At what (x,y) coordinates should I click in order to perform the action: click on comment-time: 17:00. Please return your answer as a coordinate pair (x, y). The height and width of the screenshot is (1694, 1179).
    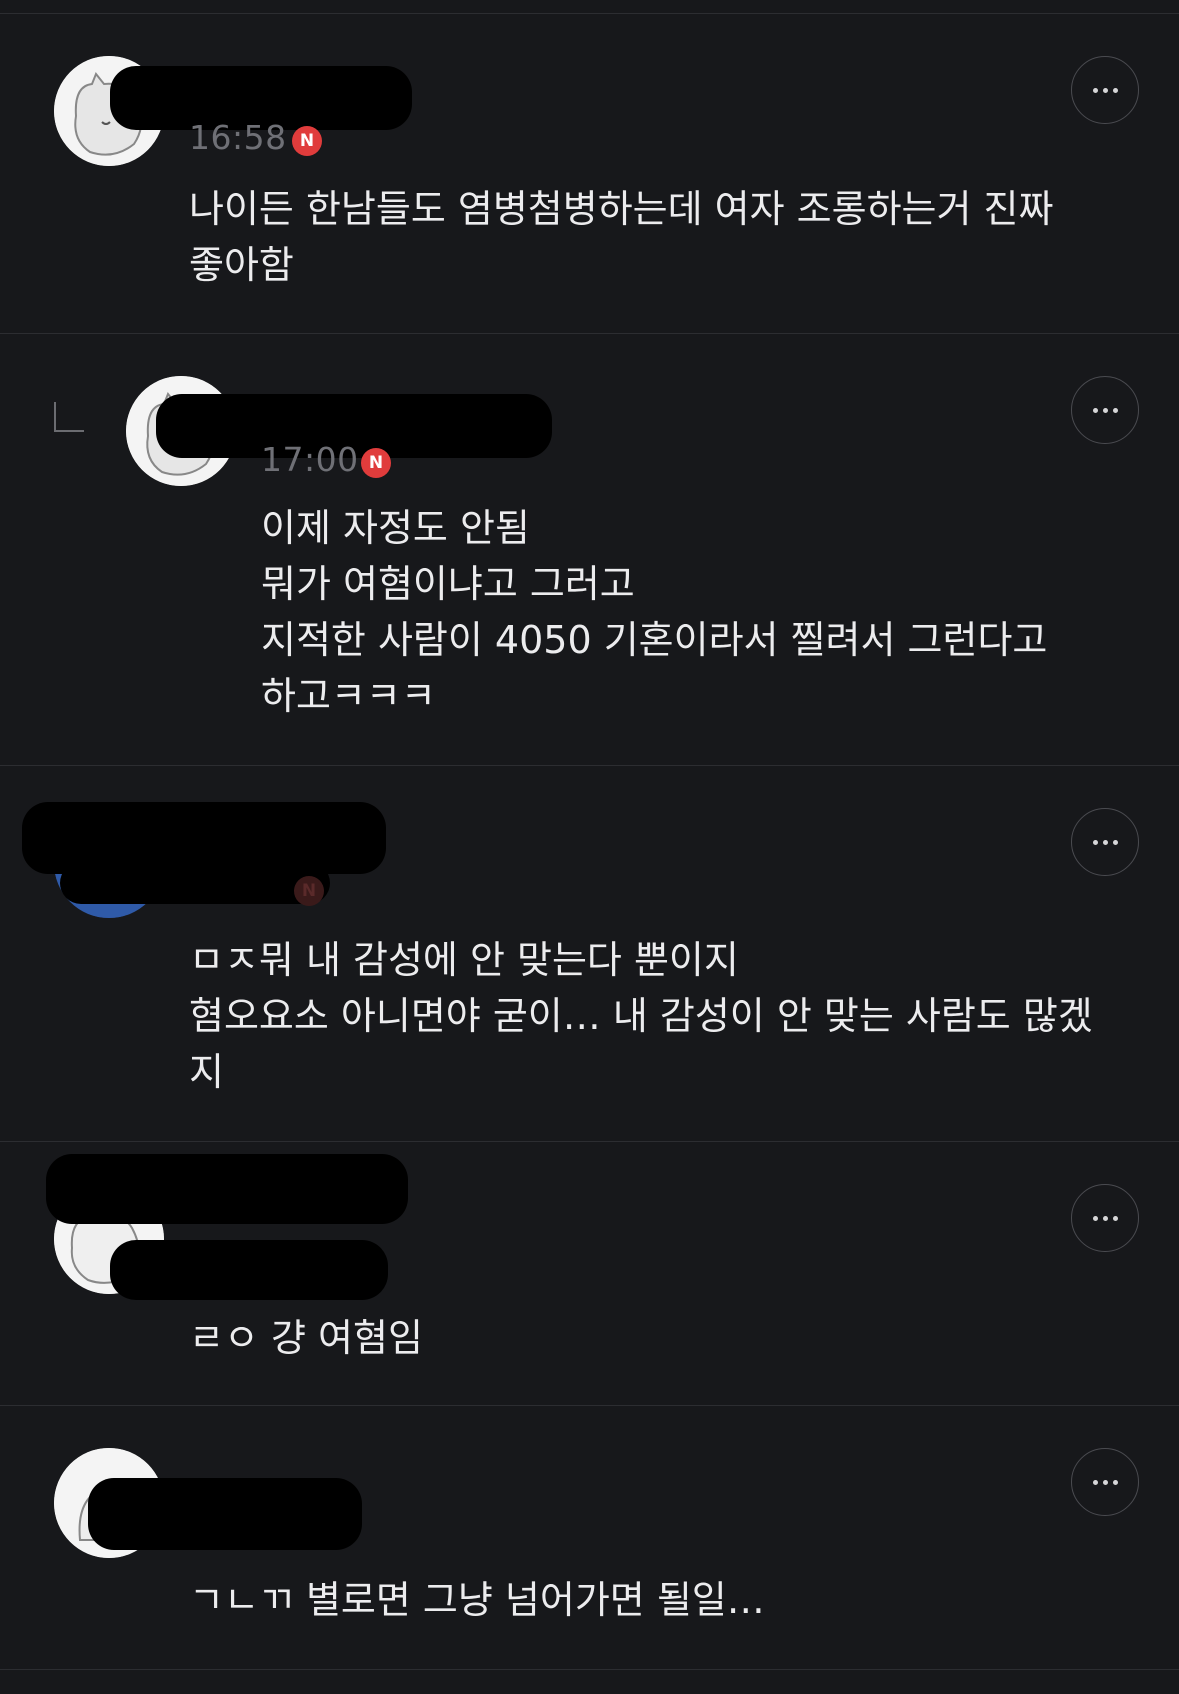
    Looking at the image, I should click on (310, 459).